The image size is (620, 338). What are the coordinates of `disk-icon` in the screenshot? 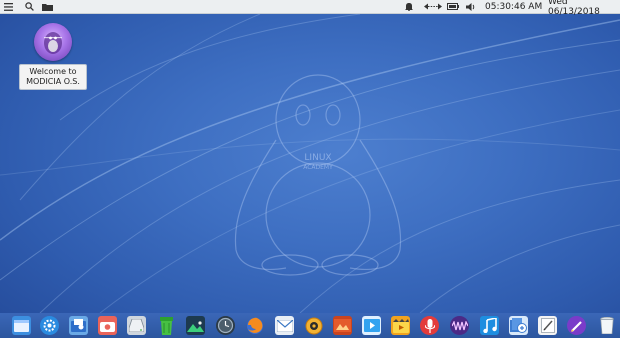 It's located at (136, 325).